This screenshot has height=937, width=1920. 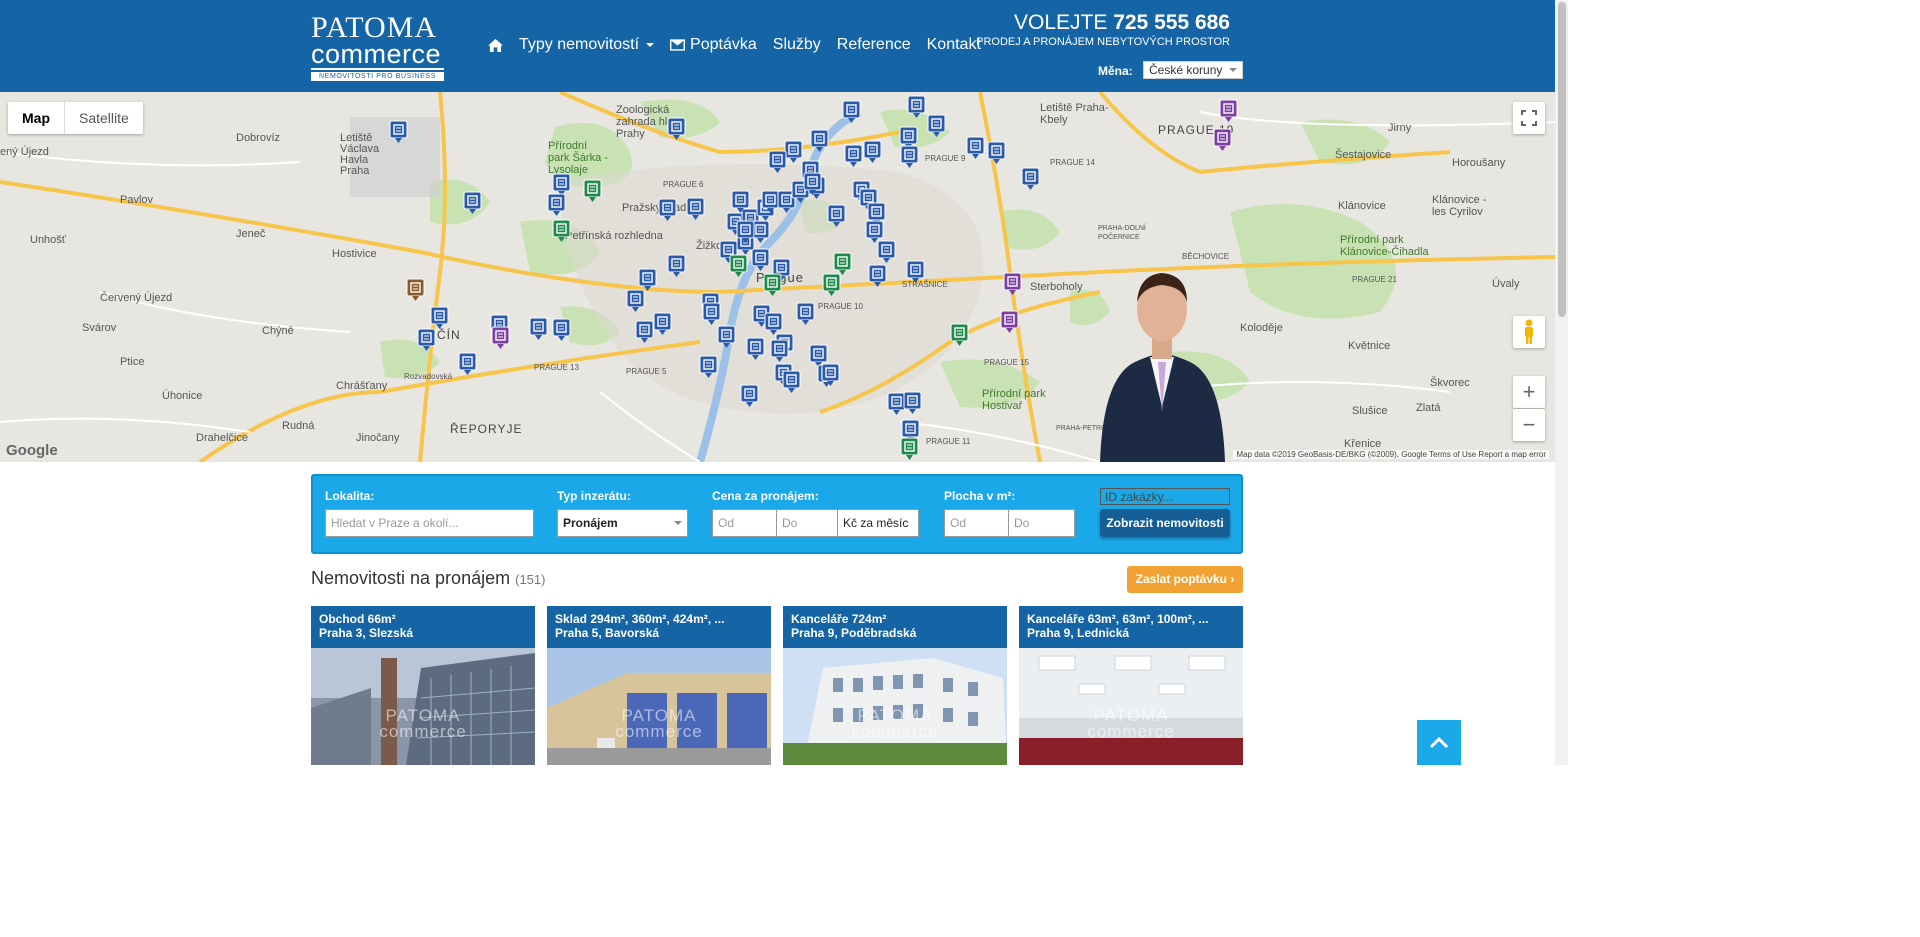 What do you see at coordinates (1185, 579) in the screenshot?
I see `send-inquiry-button: Zaslat poptávku ›` at bounding box center [1185, 579].